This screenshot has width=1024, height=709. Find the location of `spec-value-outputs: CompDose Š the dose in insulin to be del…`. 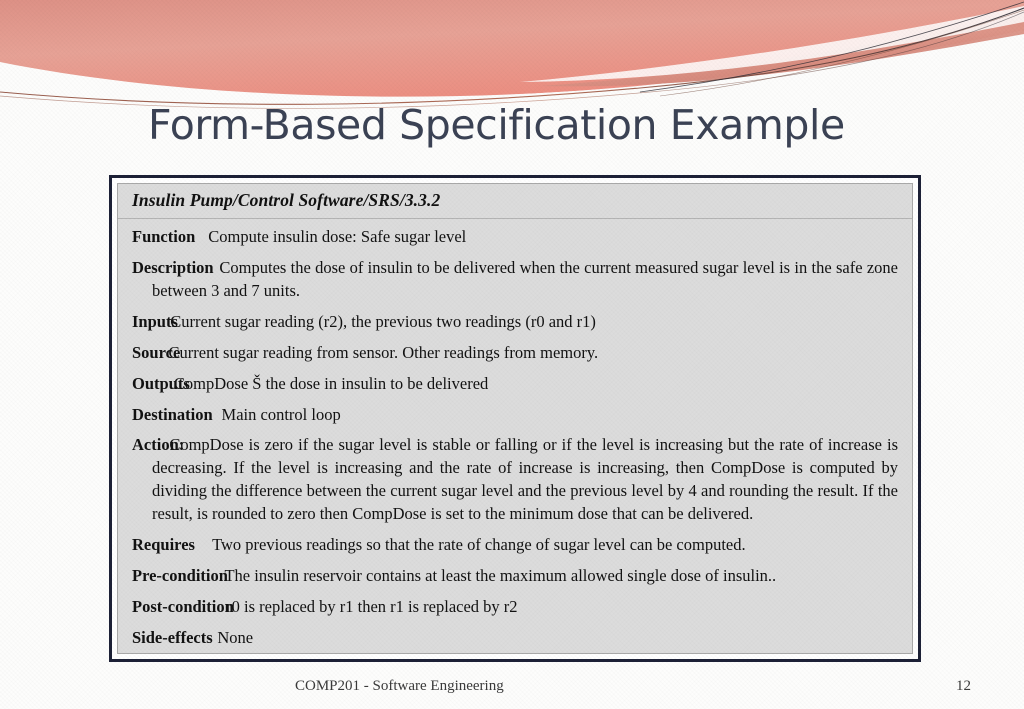

spec-value-outputs: CompDose Š the dose in insulin to be del… is located at coordinates (331, 383).